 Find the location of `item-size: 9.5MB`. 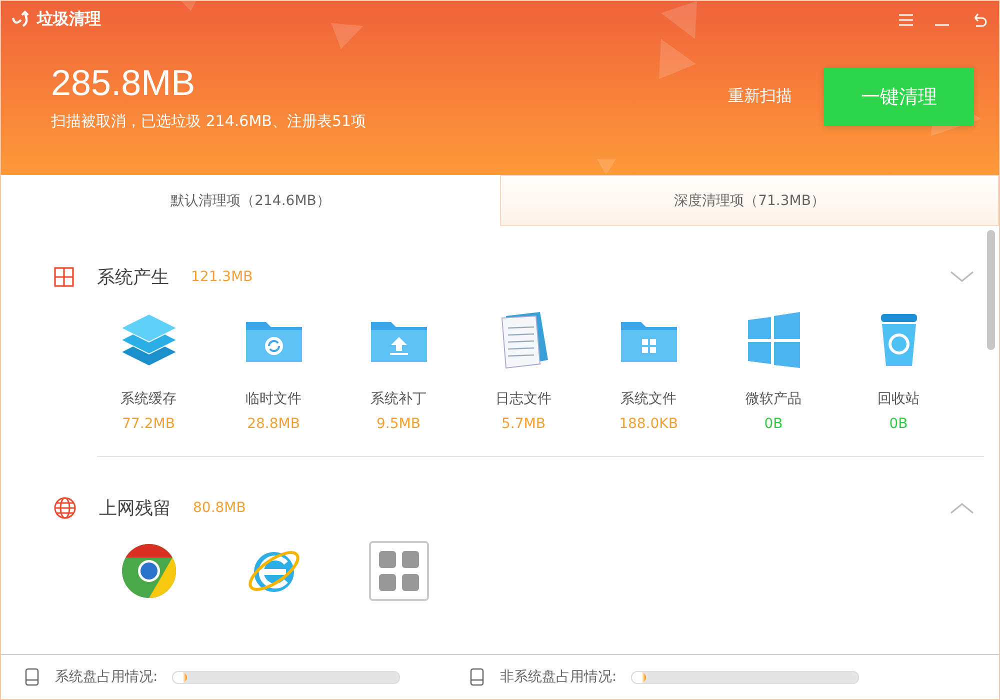

item-size: 9.5MB is located at coordinates (398, 424).